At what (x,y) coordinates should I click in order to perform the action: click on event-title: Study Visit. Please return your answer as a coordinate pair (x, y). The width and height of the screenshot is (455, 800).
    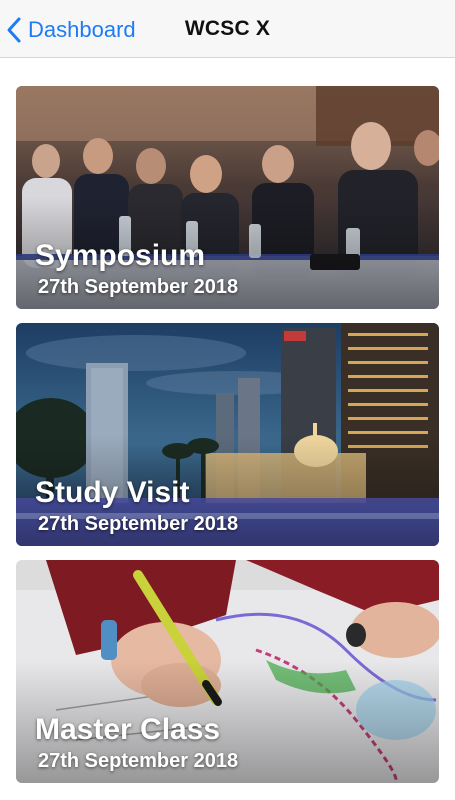
    Looking at the image, I should click on (112, 492).